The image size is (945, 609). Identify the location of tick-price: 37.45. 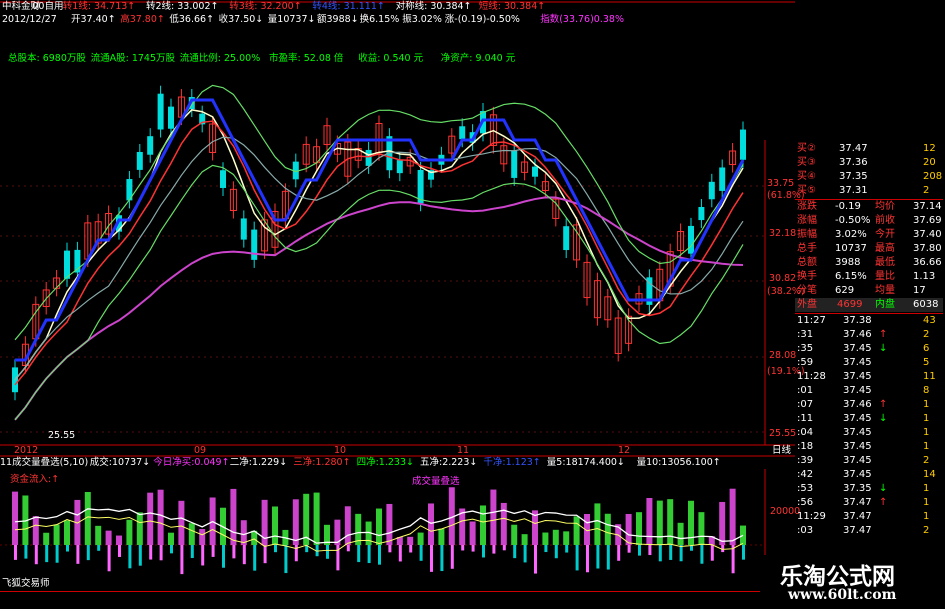
(857, 376).